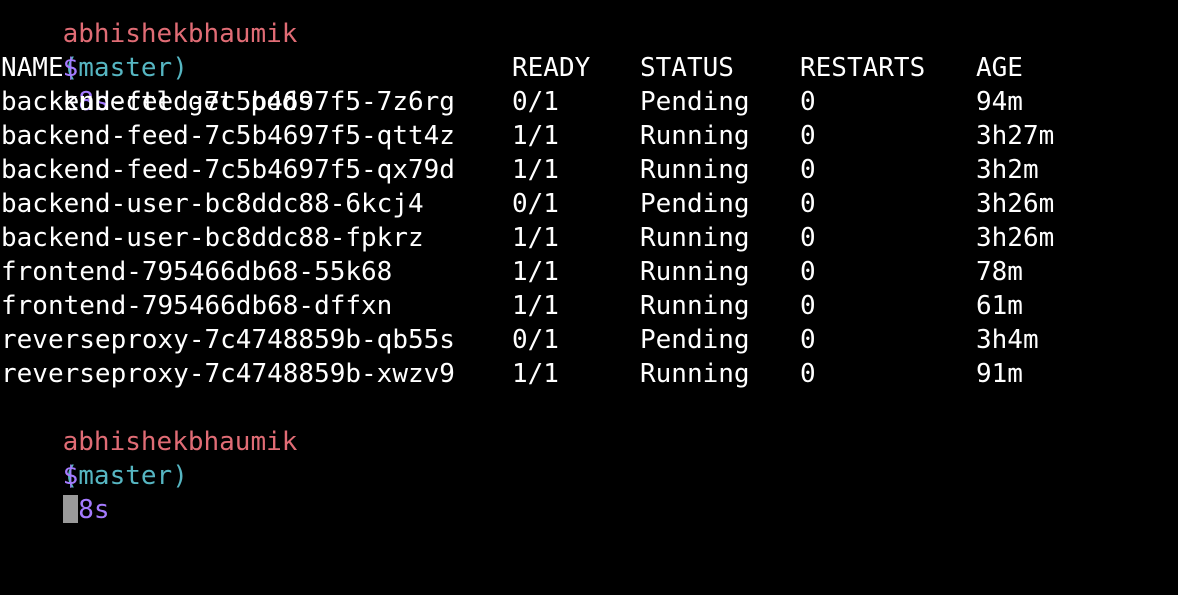 The width and height of the screenshot is (1178, 595). What do you see at coordinates (228, 340) in the screenshot?
I see `pod-name: reverseproxy-7c4748859b-qb55s` at bounding box center [228, 340].